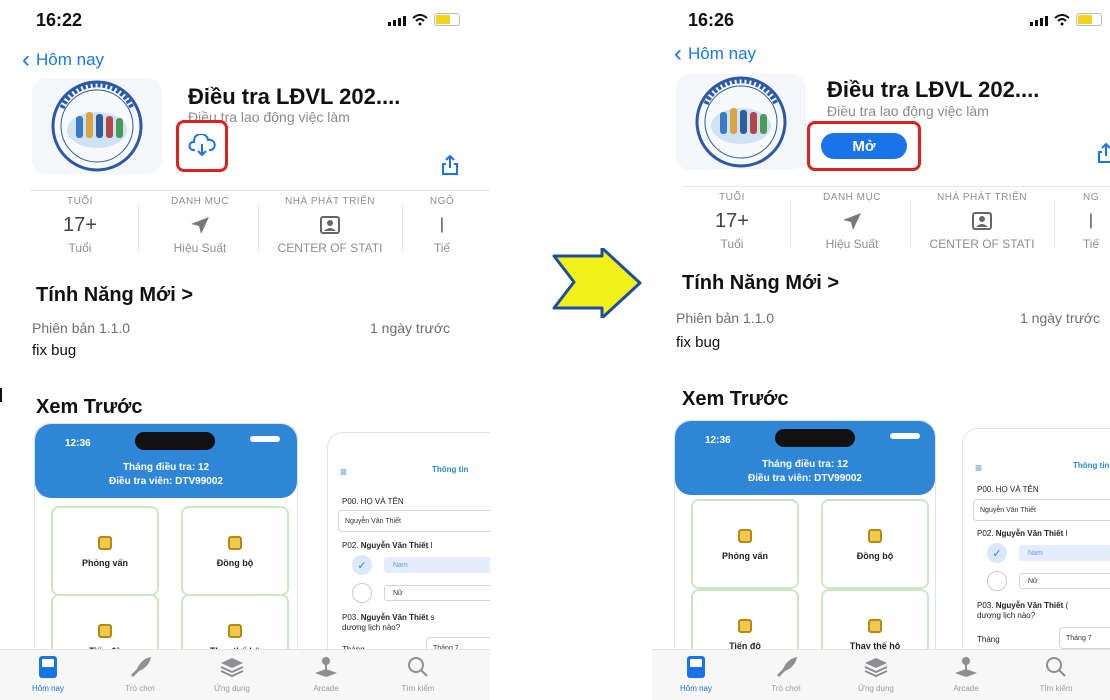 Image resolution: width=1110 pixels, height=700 pixels. What do you see at coordinates (442, 248) in the screenshot?
I see `language-sub: Tiế` at bounding box center [442, 248].